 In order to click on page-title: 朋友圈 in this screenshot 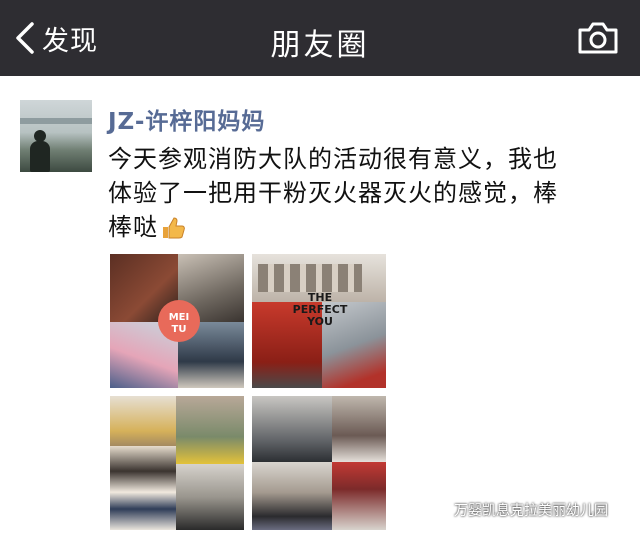, I will do `click(320, 45)`.